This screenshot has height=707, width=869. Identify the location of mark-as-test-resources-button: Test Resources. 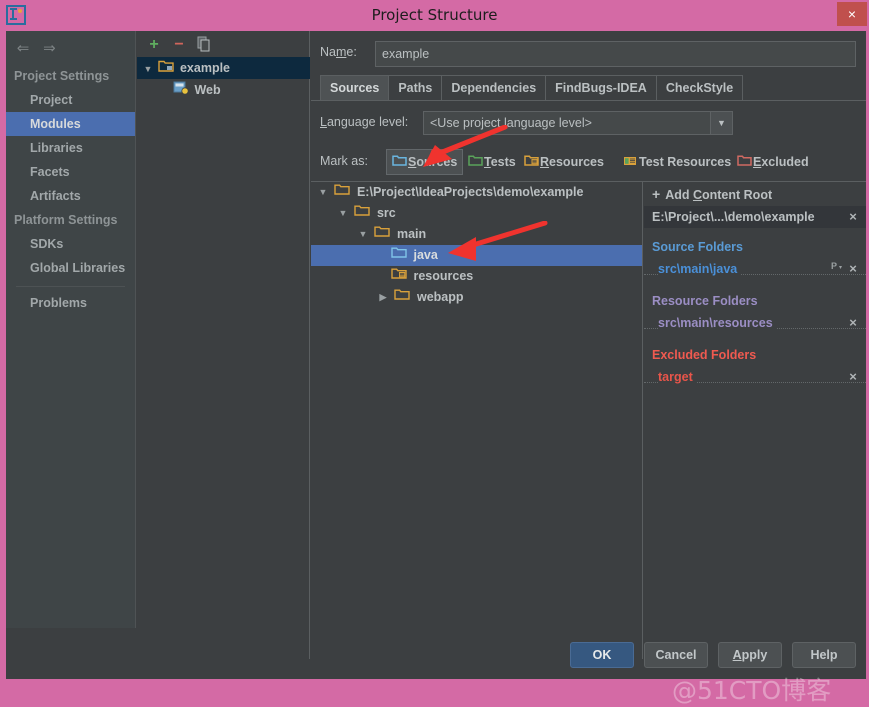
(677, 162).